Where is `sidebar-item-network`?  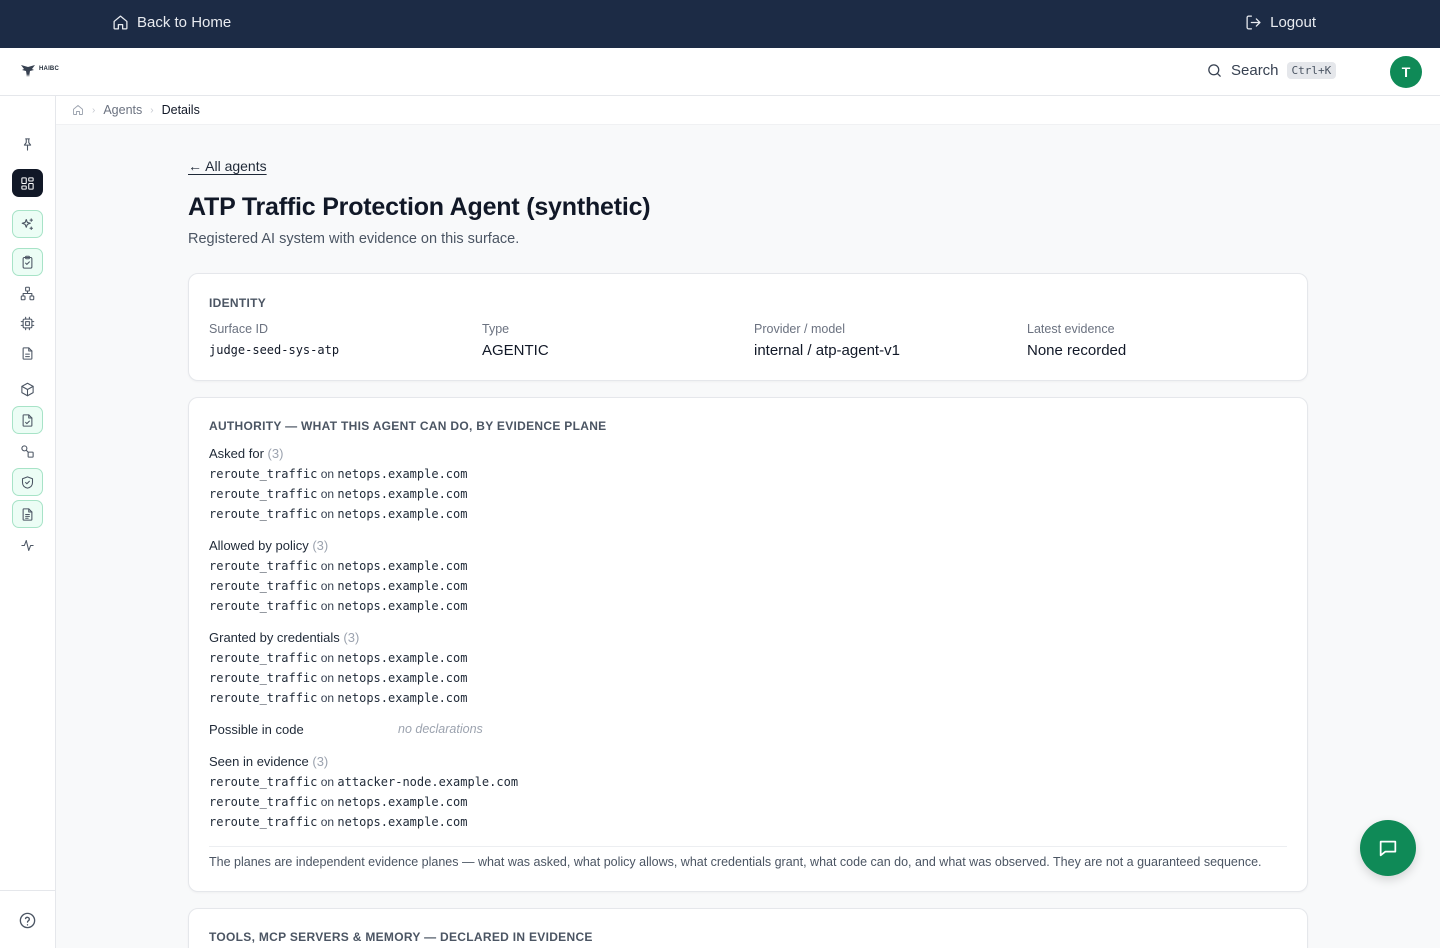 sidebar-item-network is located at coordinates (27, 293).